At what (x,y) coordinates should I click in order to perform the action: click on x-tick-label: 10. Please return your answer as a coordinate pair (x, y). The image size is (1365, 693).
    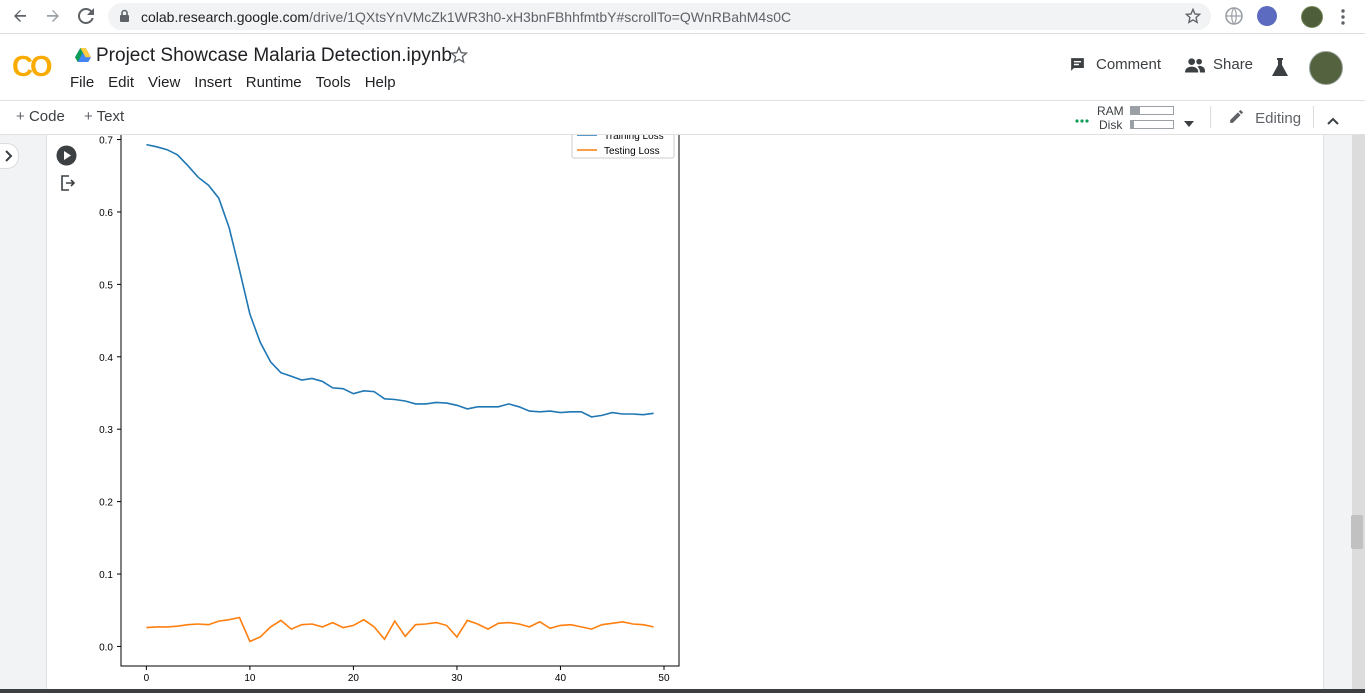
    Looking at the image, I should click on (250, 678).